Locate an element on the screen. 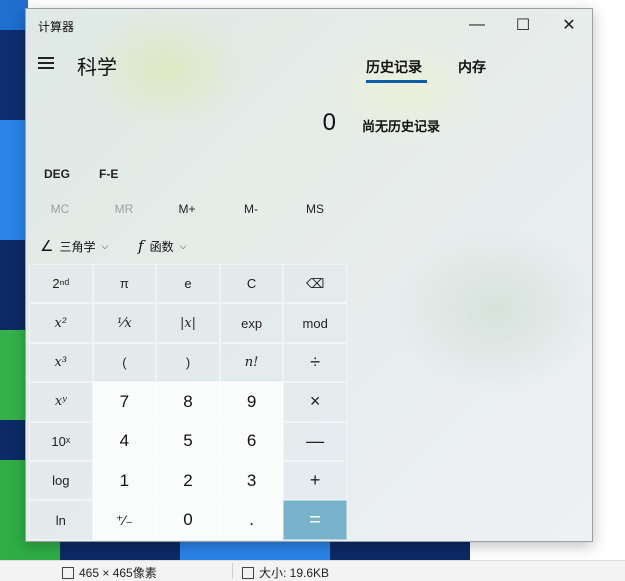 This screenshot has height=581, width=625. digit-5-key: 5 is located at coordinates (188, 441).